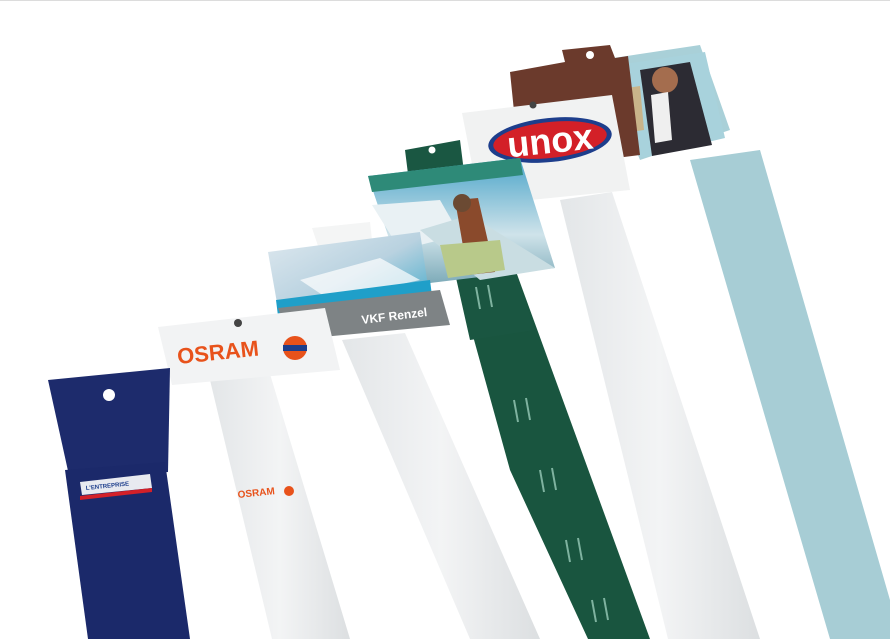  What do you see at coordinates (289, 491) in the screenshot?
I see `osram-small-bulb-icon` at bounding box center [289, 491].